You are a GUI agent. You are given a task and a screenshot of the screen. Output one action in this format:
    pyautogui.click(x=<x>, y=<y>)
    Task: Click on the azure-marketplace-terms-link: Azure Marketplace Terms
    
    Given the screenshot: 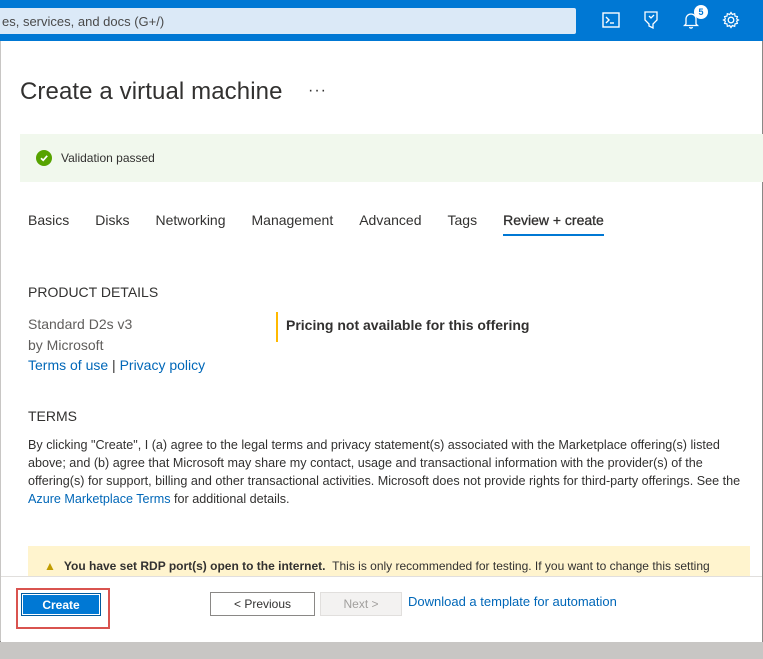 What is the action you would take?
    pyautogui.click(x=99, y=499)
    